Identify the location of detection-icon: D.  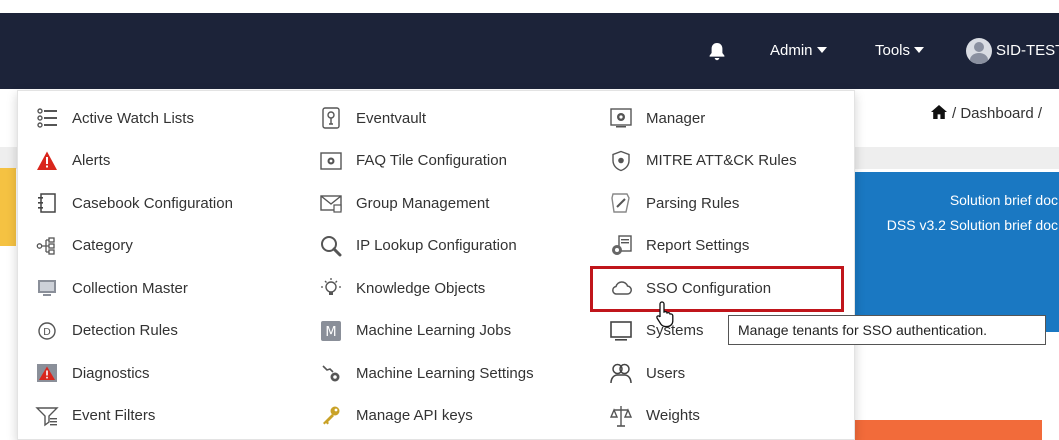
(47, 331).